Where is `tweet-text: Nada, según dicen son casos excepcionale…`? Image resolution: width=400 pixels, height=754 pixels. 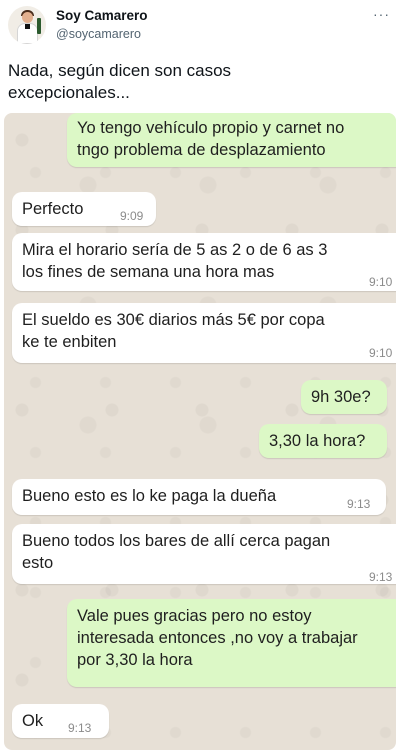 tweet-text: Nada, según dicen son casos excepcionale… is located at coordinates (120, 81).